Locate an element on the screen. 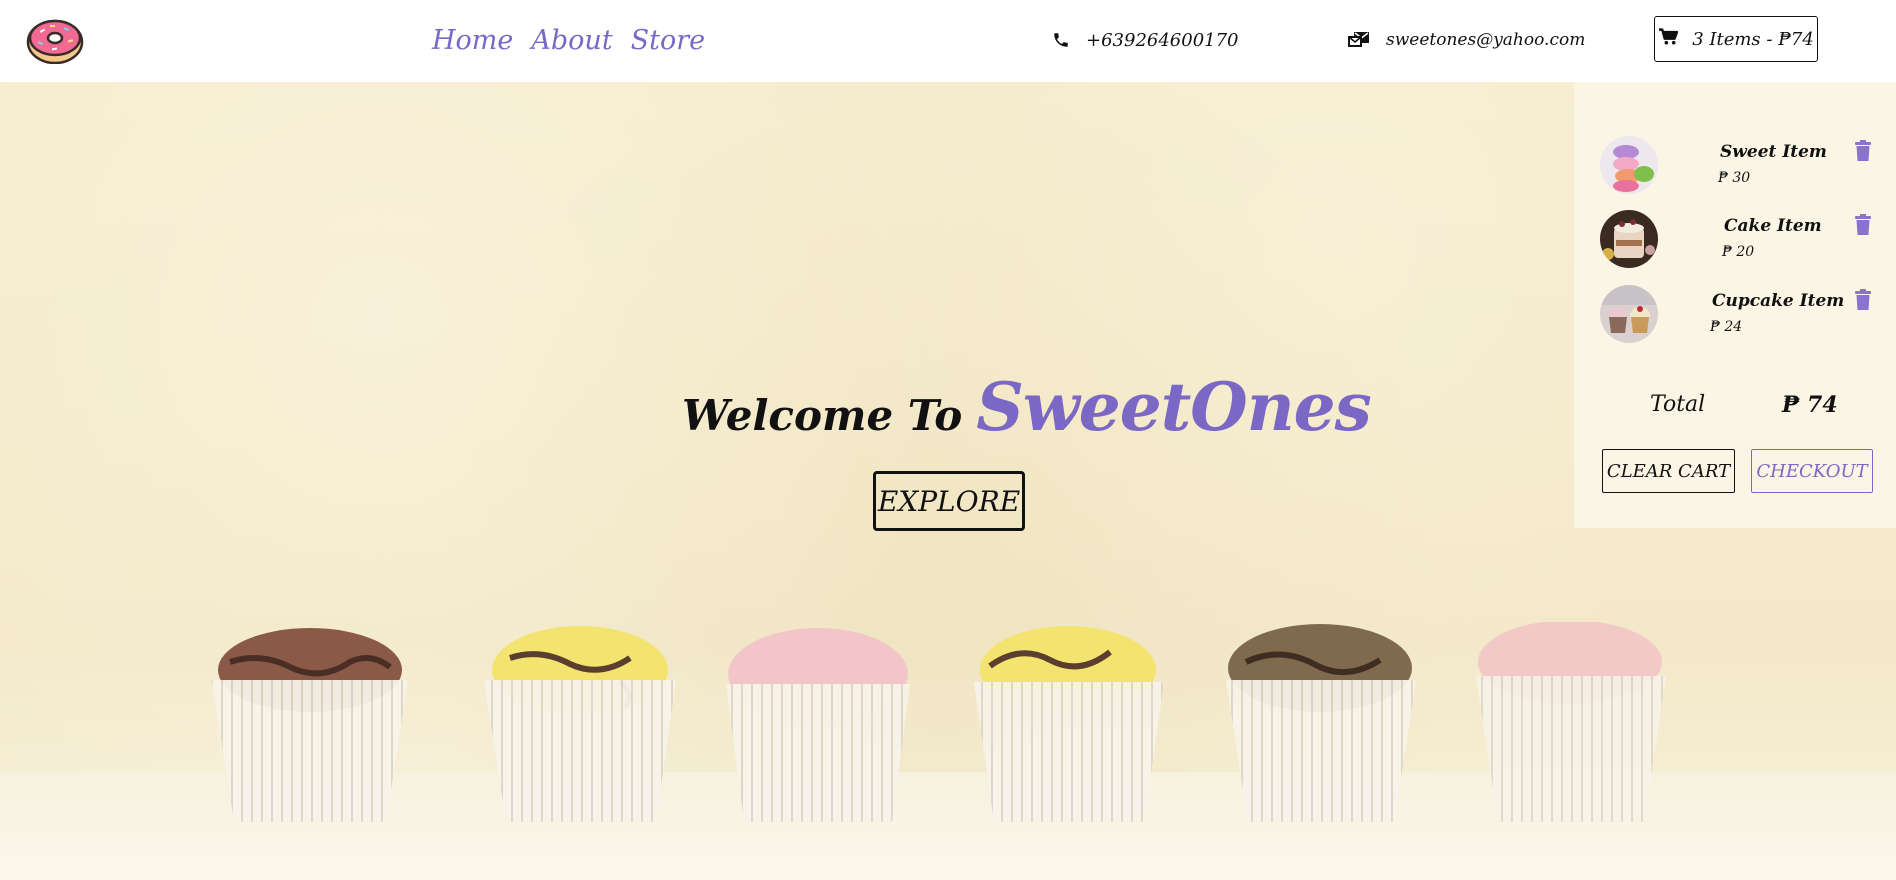 This screenshot has width=1896, height=880. cart-total-label: Total is located at coordinates (1678, 404).